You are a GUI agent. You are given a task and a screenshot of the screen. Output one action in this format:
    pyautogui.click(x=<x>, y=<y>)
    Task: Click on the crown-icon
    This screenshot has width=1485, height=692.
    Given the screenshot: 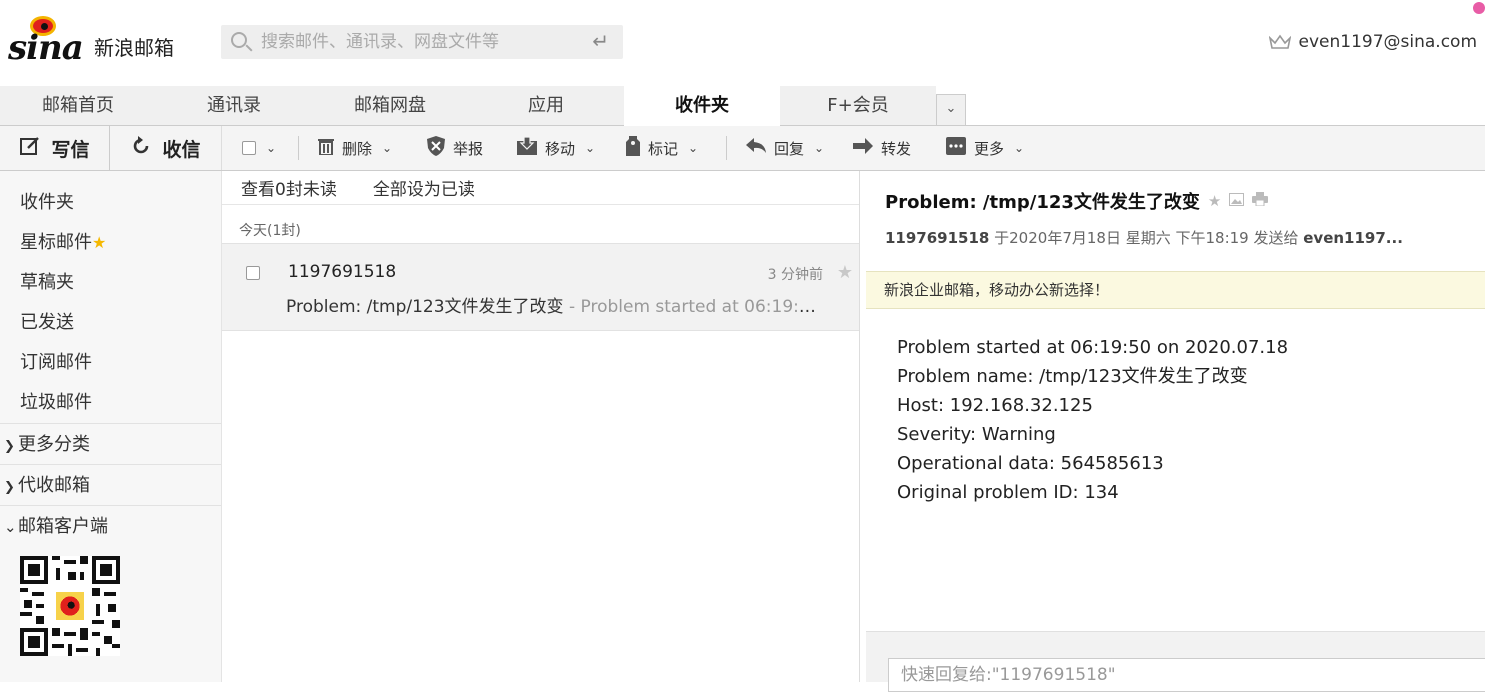 What is the action you would take?
    pyautogui.click(x=1279, y=42)
    